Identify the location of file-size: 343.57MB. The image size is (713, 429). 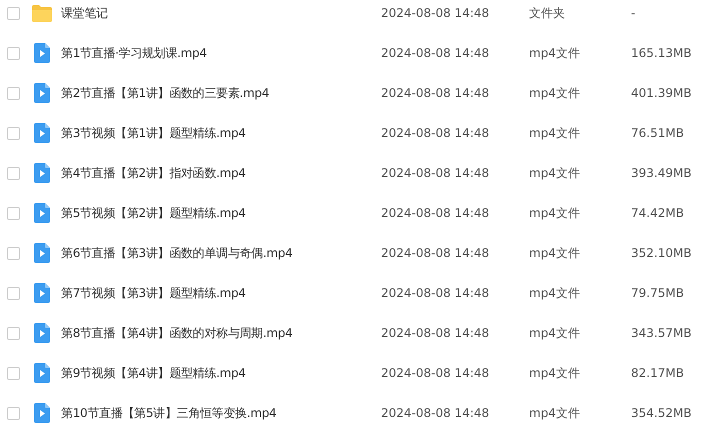
(661, 333).